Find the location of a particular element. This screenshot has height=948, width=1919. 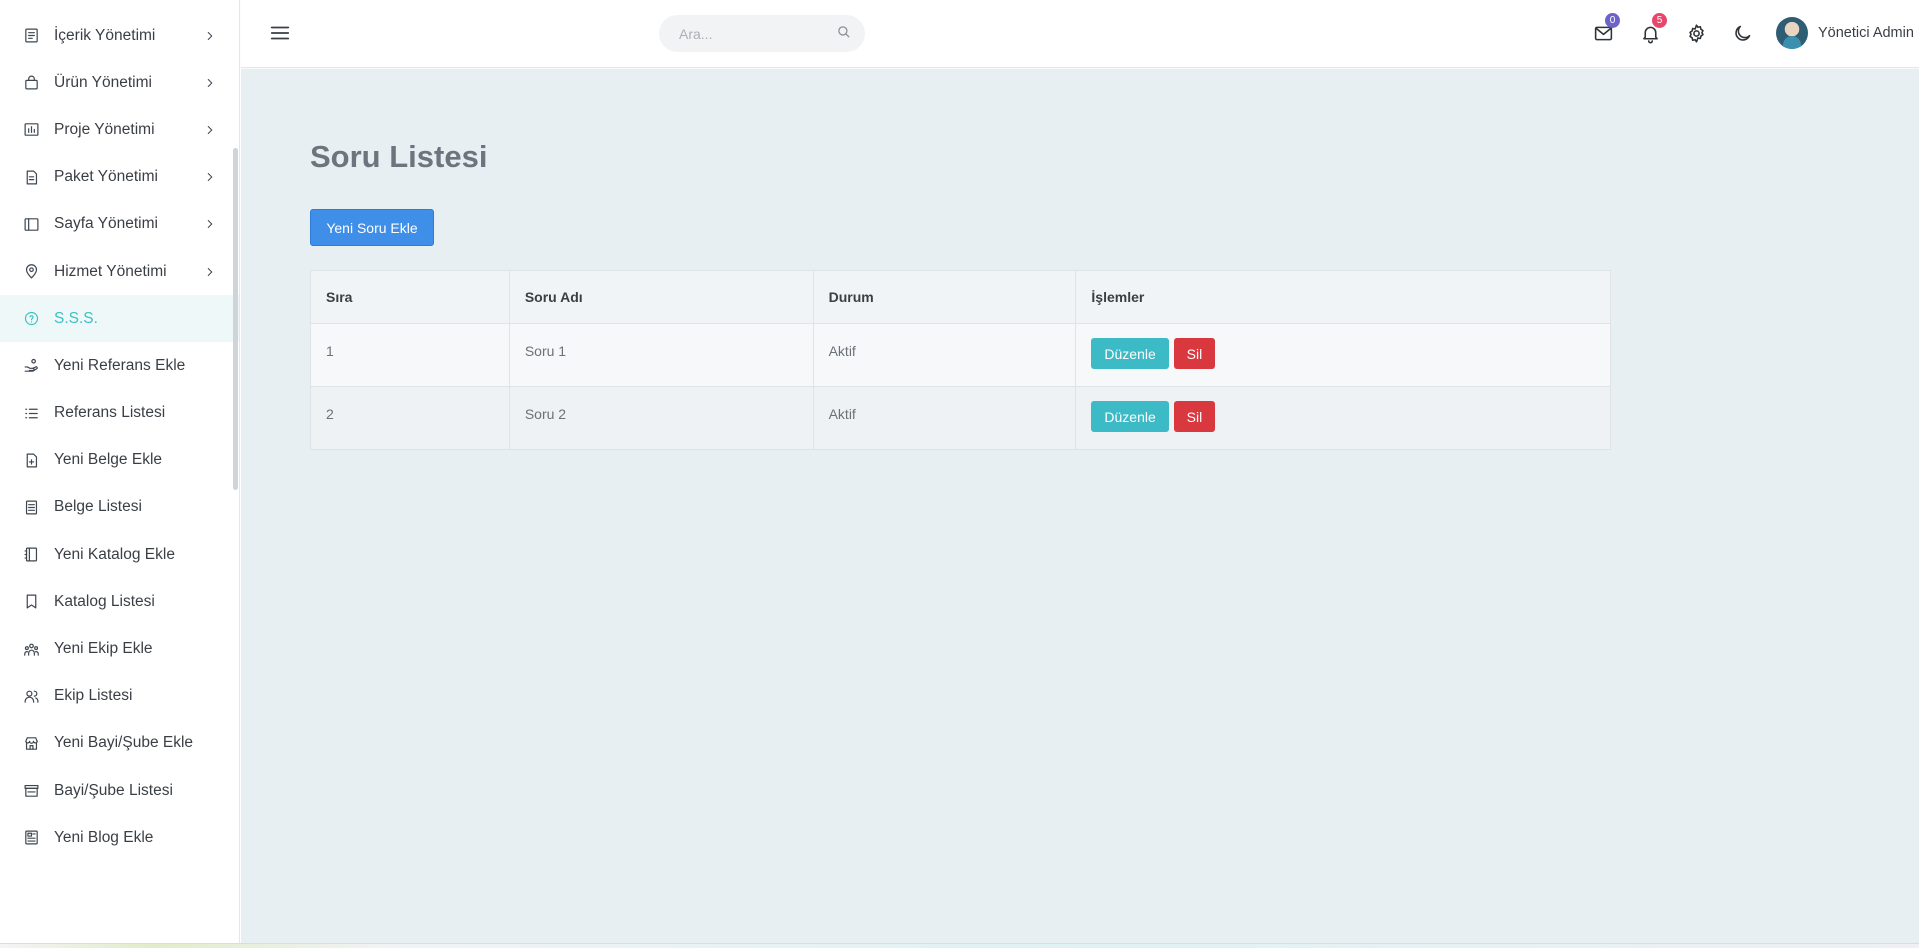

sidebar-item-yeni-katalog-ekle: Yeni Katalog Ekle is located at coordinates (119, 554).